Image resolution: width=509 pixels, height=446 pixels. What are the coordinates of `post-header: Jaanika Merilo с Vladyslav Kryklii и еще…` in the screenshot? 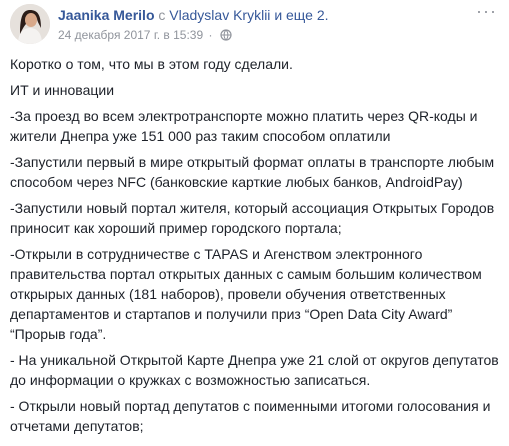 It's located at (193, 15).